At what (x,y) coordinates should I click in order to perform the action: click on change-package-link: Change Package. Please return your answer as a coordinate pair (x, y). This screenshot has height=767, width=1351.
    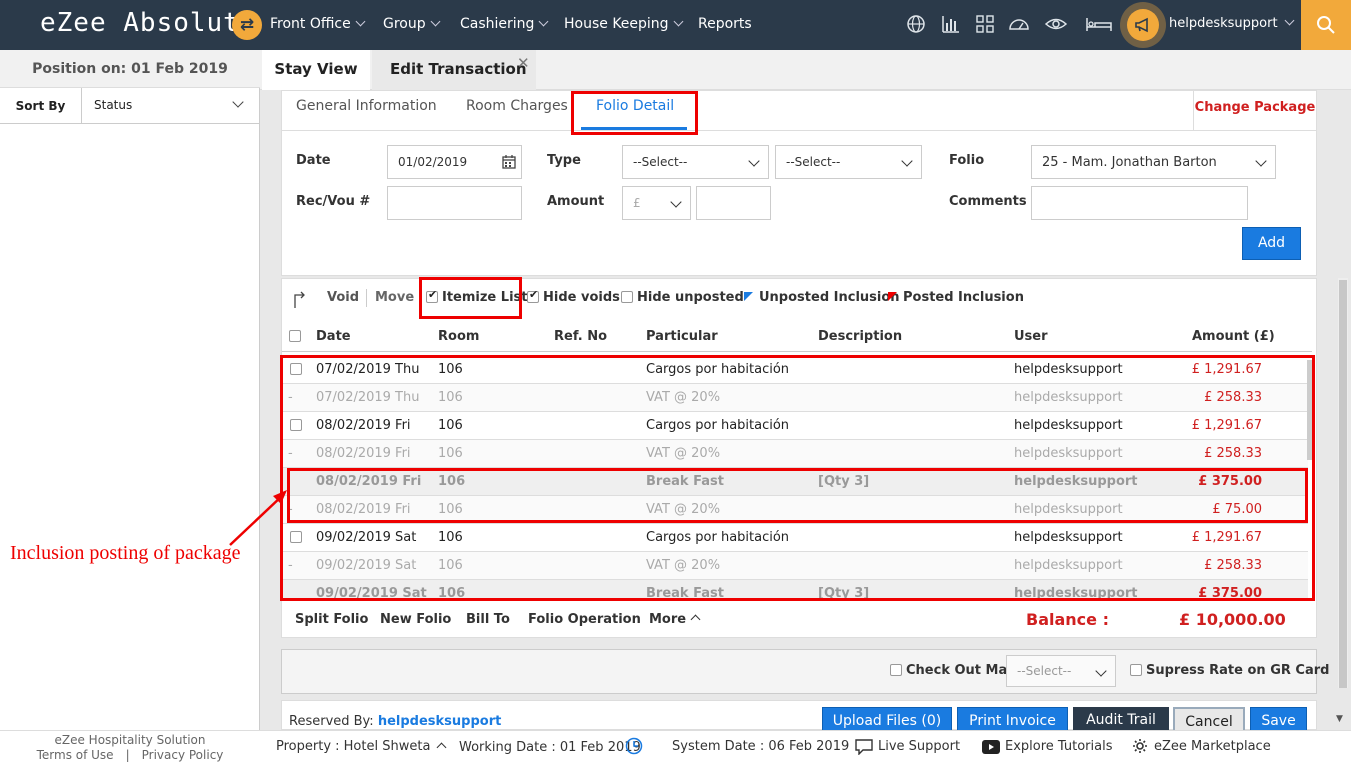
    Looking at the image, I should click on (1254, 110).